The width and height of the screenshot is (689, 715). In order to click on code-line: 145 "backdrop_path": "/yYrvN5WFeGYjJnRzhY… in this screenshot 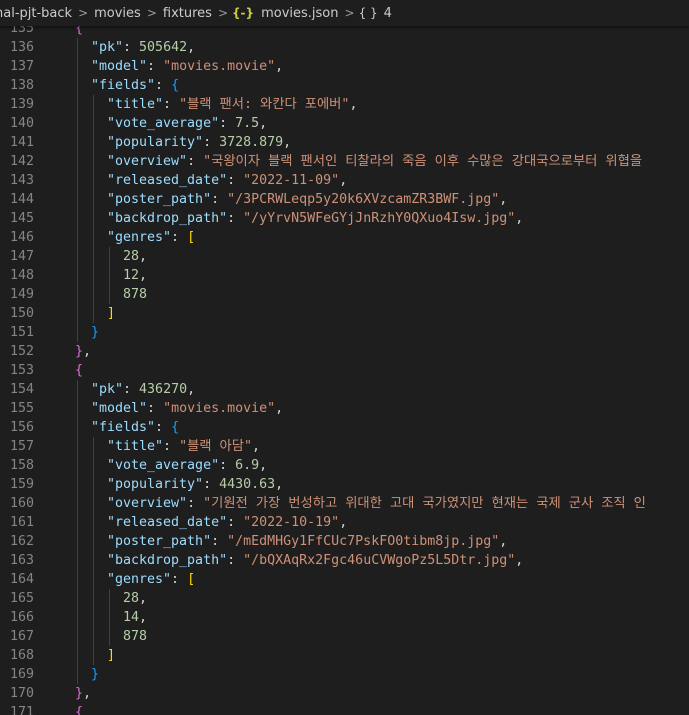, I will do `click(344, 218)`.